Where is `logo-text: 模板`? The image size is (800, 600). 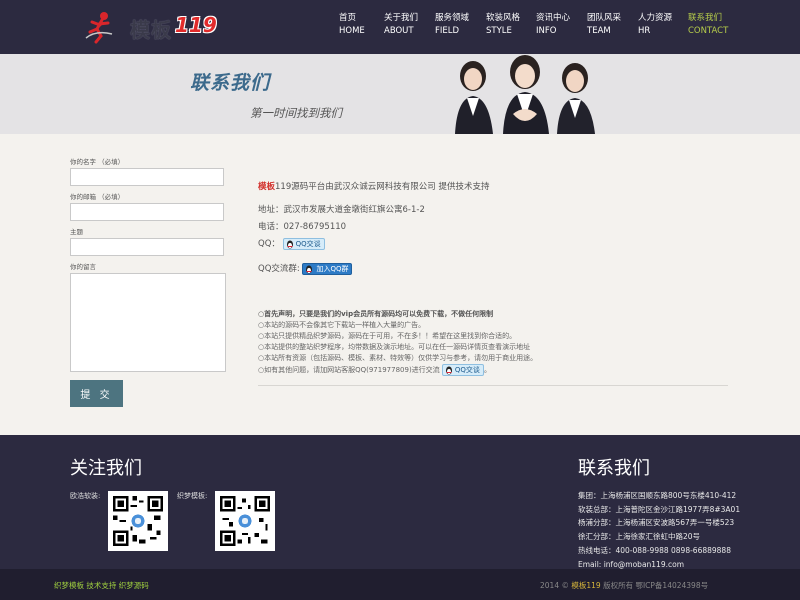 logo-text: 模板 is located at coordinates (151, 30).